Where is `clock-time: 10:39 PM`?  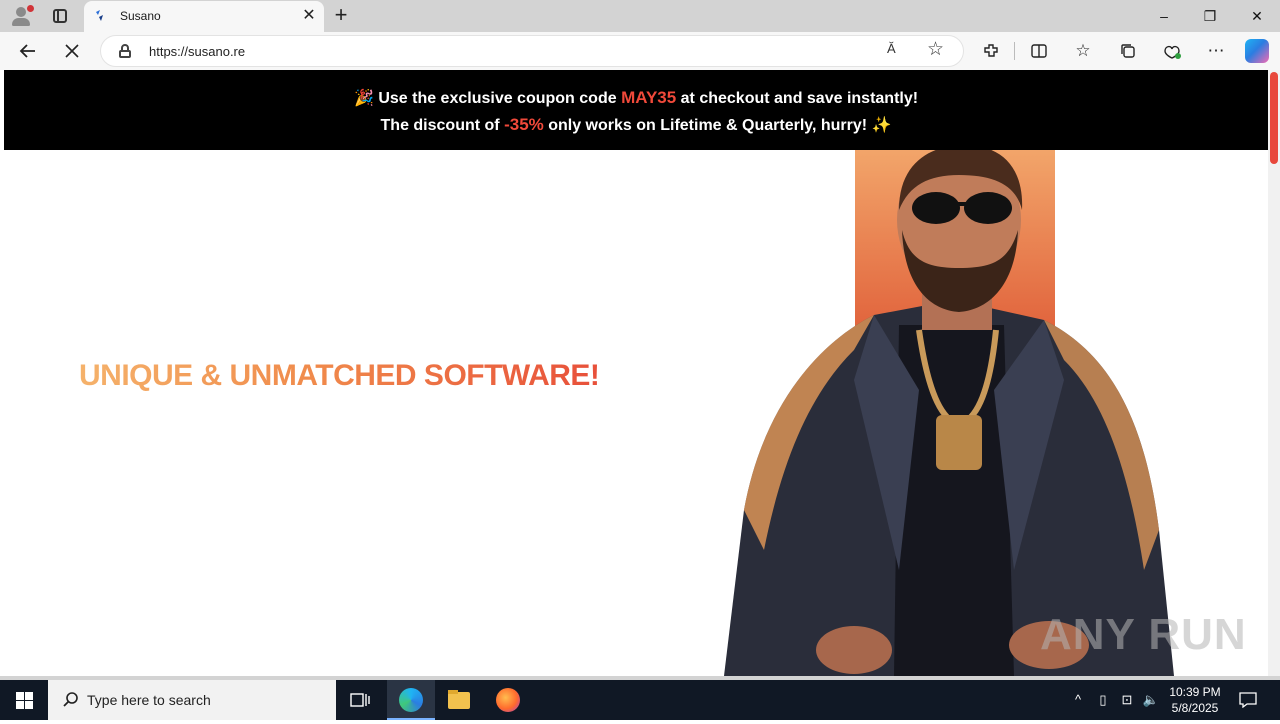
clock-time: 10:39 PM is located at coordinates (1195, 692).